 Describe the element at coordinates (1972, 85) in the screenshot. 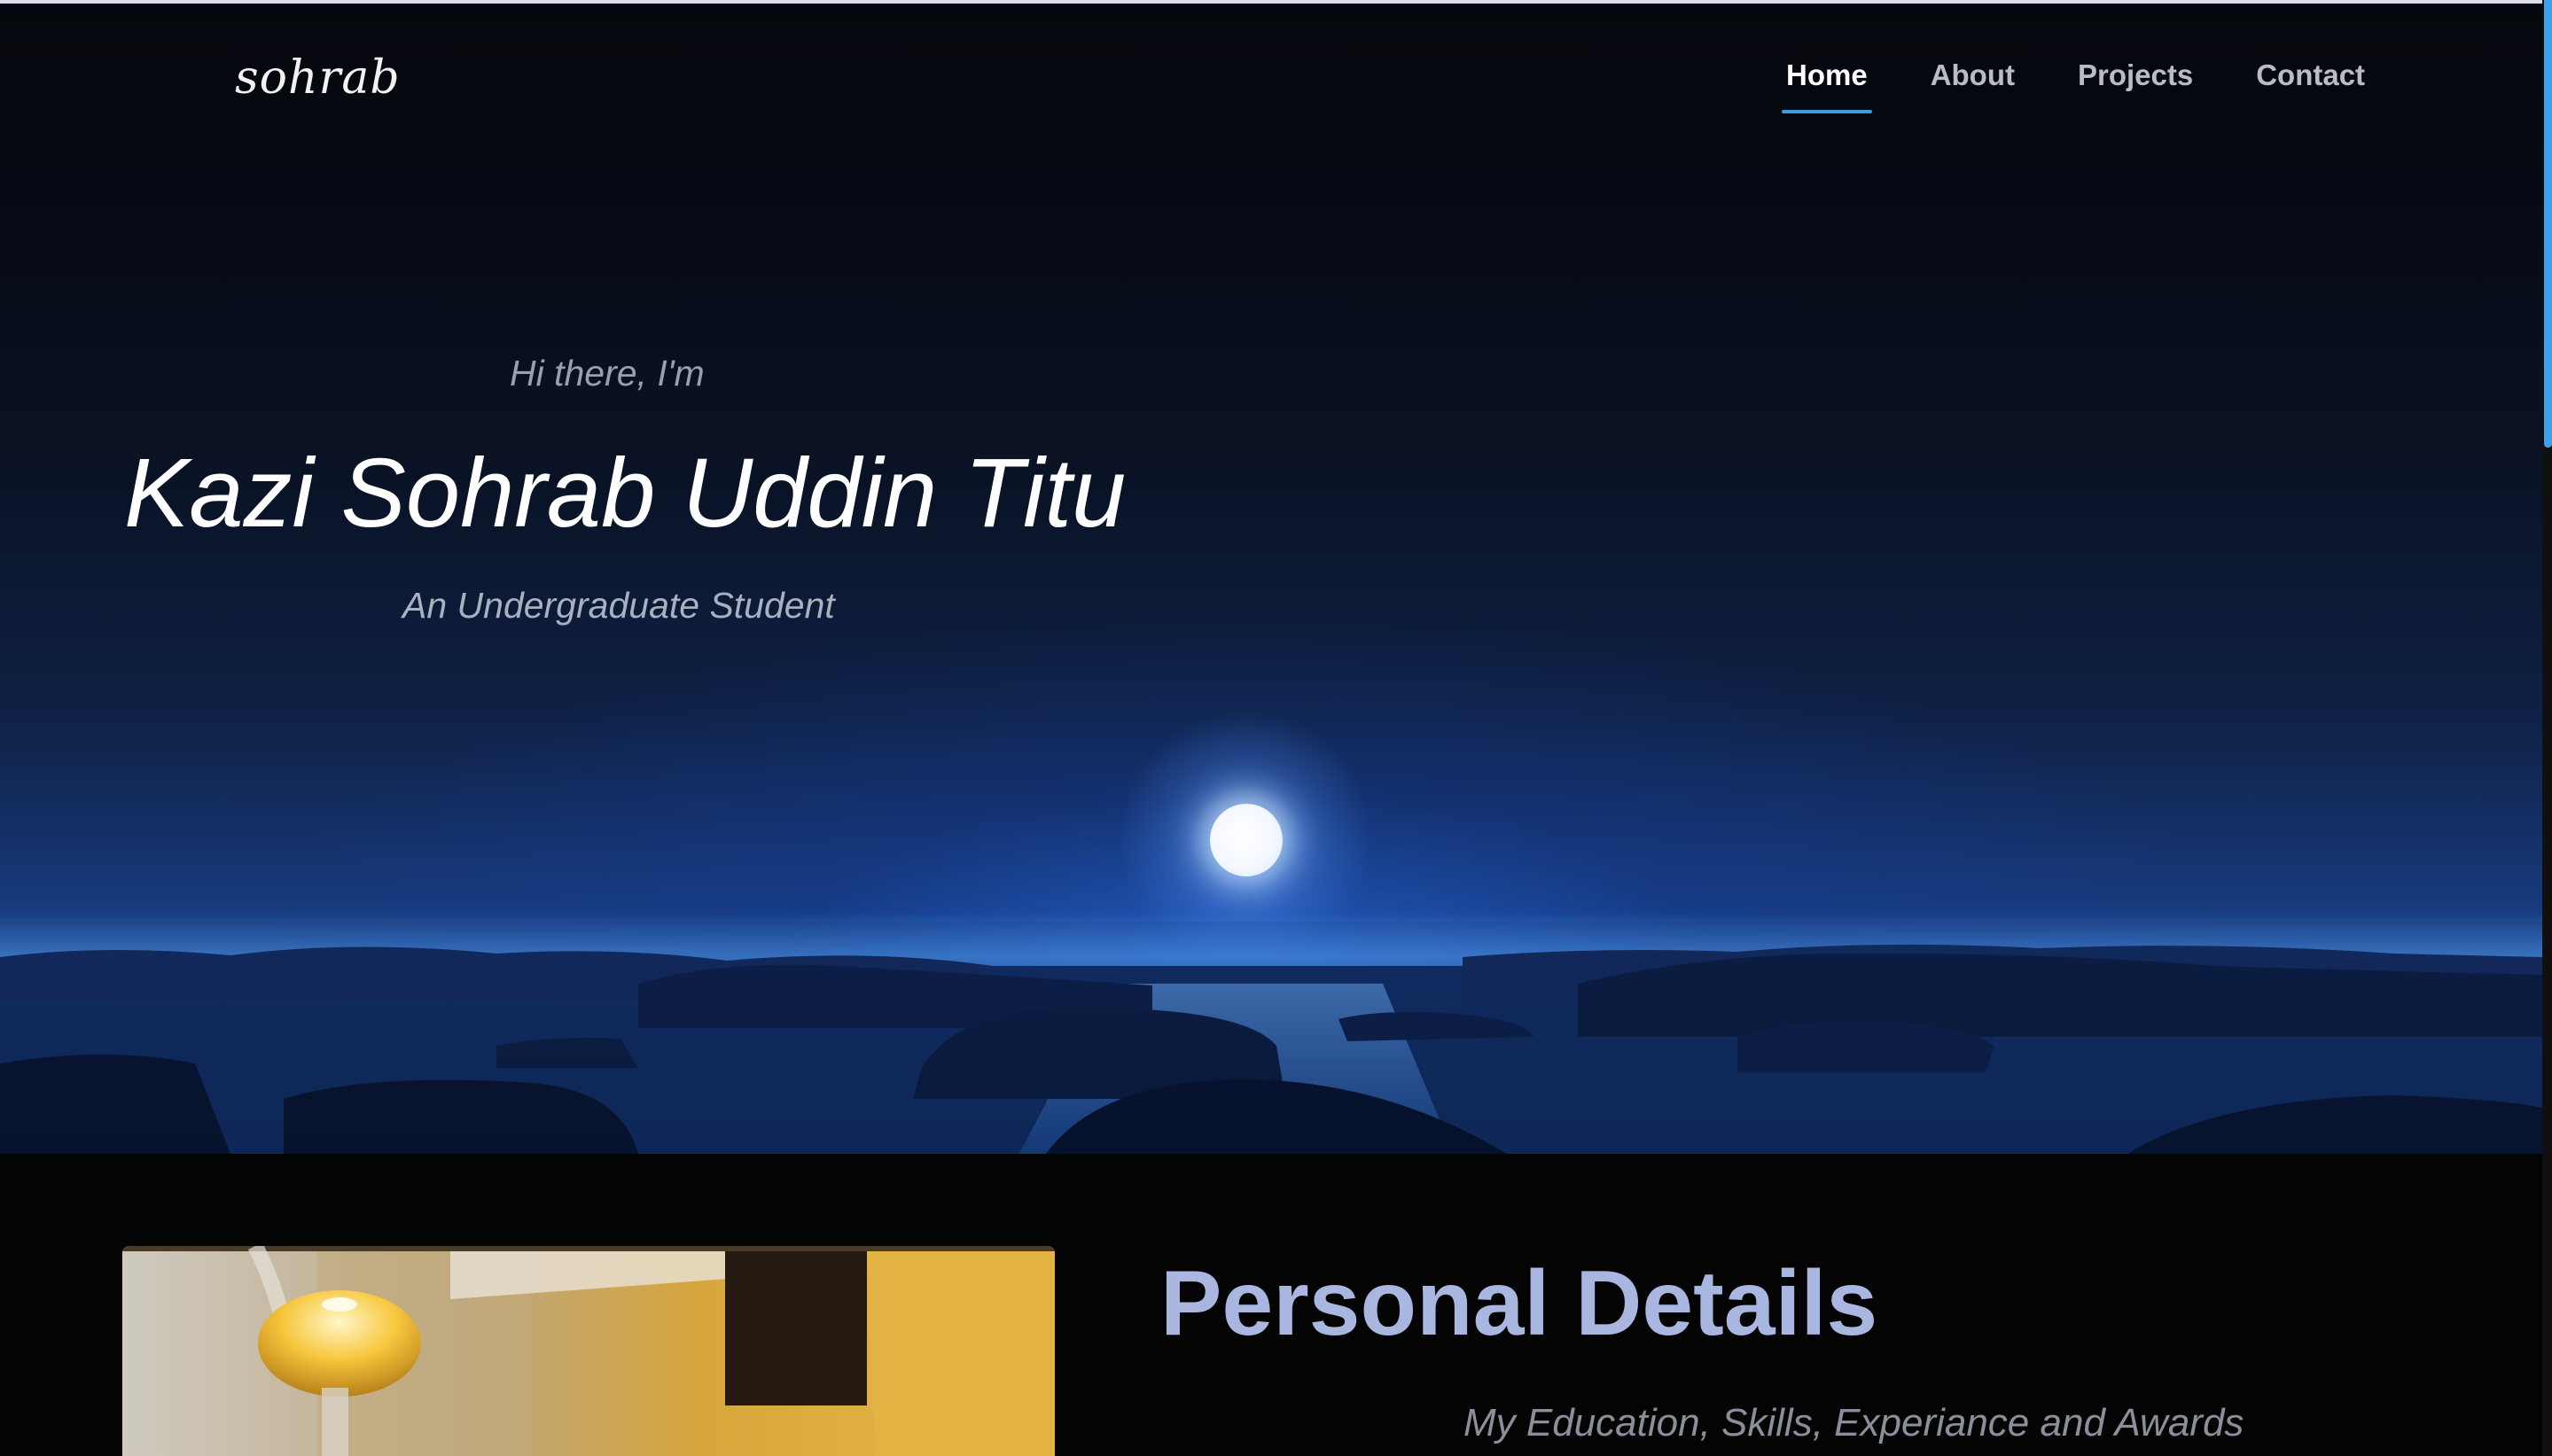

I see `nav-link-about: About` at that location.